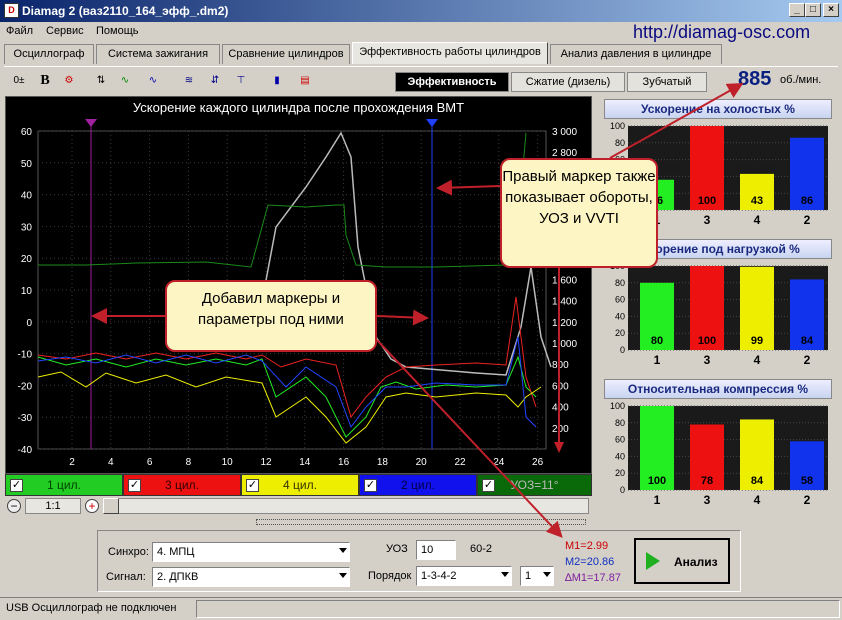 The image size is (842, 620). What do you see at coordinates (271, 316) in the screenshot?
I see `callout-markers: Добавил маркеры и параметры под ними` at bounding box center [271, 316].